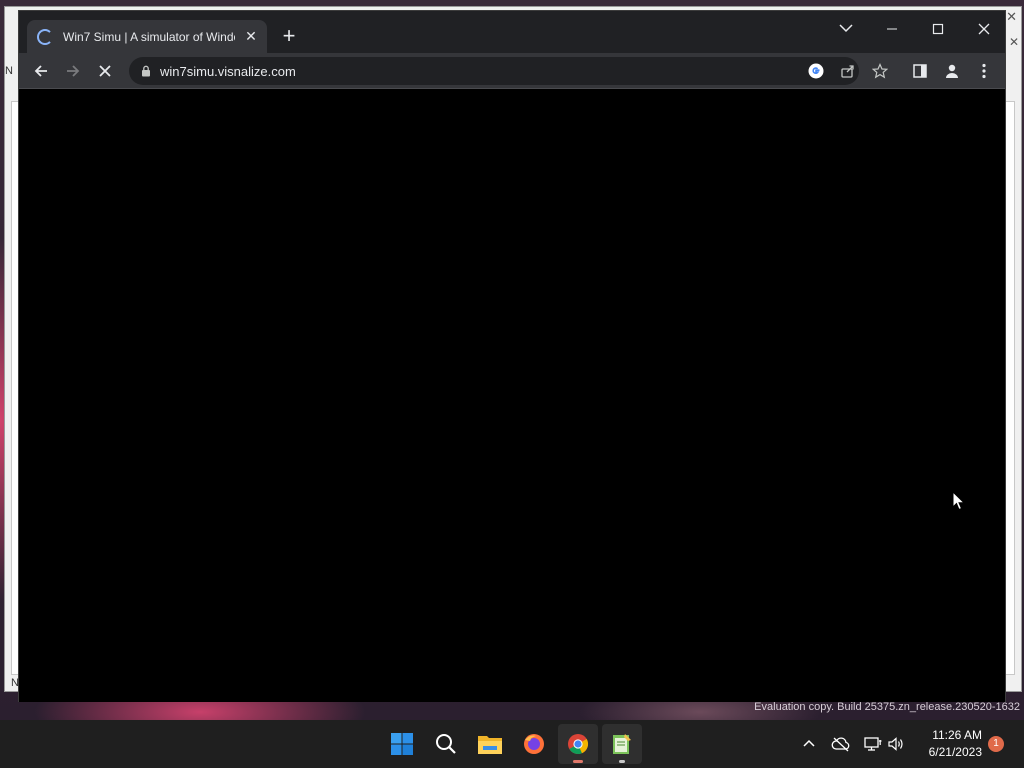  I want to click on notepad-icon, so click(622, 744).